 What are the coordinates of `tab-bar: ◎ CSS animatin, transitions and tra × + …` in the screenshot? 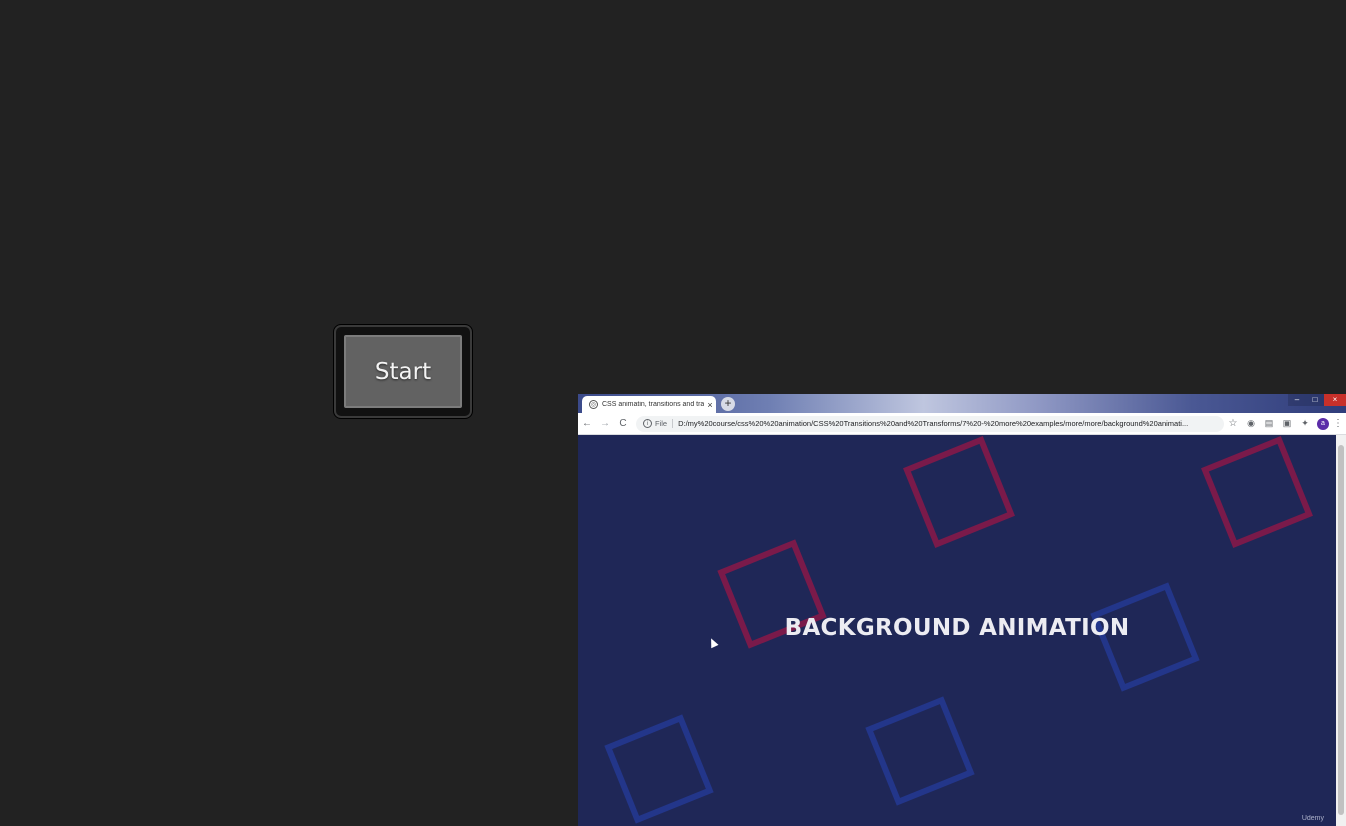 It's located at (962, 403).